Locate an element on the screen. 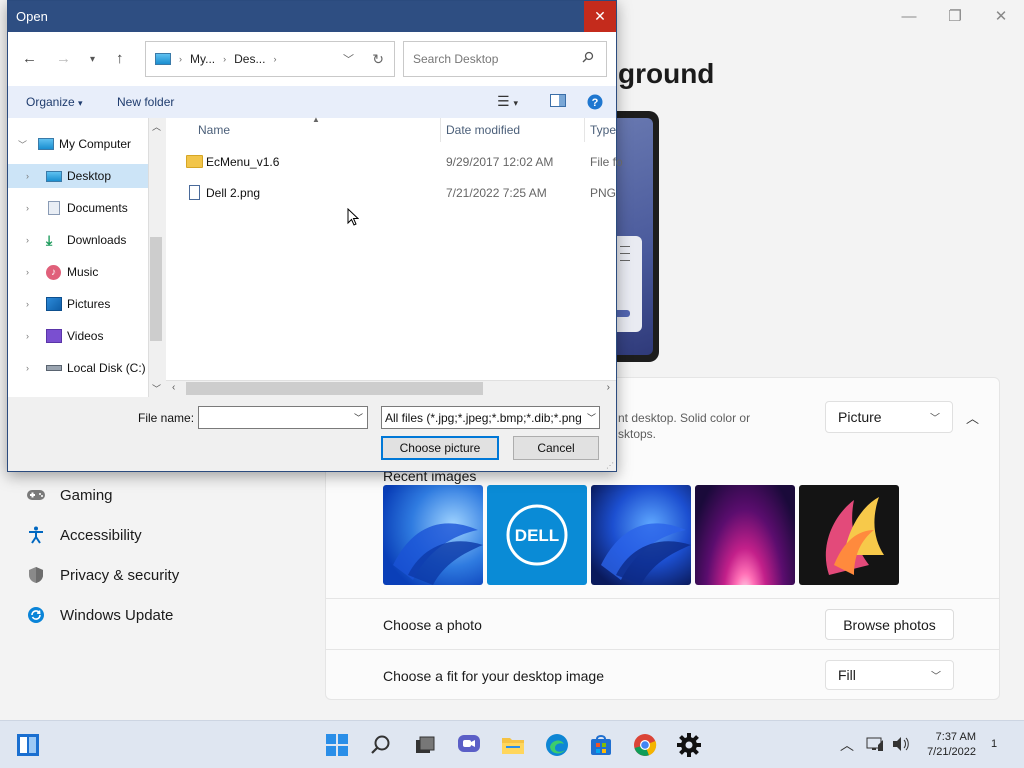 This screenshot has width=1024, height=768. edge-icon is located at coordinates (557, 745).